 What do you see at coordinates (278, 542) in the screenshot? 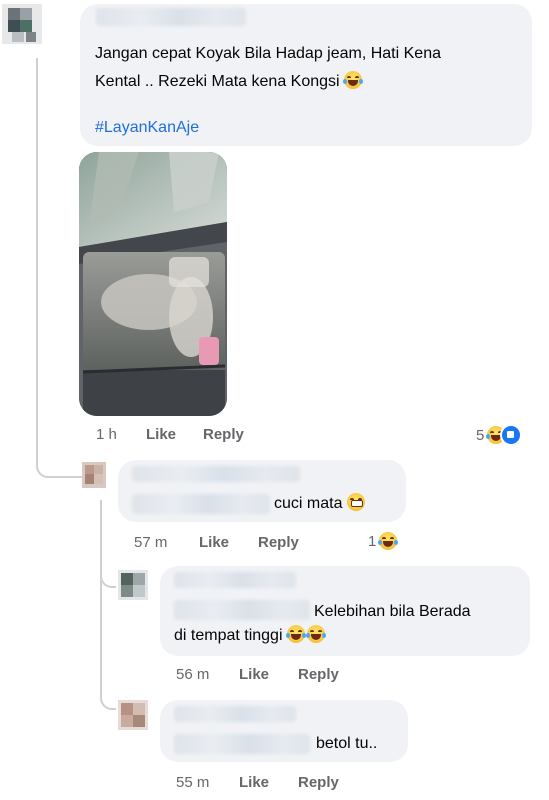
I see `reply-1-reply-button: Reply` at bounding box center [278, 542].